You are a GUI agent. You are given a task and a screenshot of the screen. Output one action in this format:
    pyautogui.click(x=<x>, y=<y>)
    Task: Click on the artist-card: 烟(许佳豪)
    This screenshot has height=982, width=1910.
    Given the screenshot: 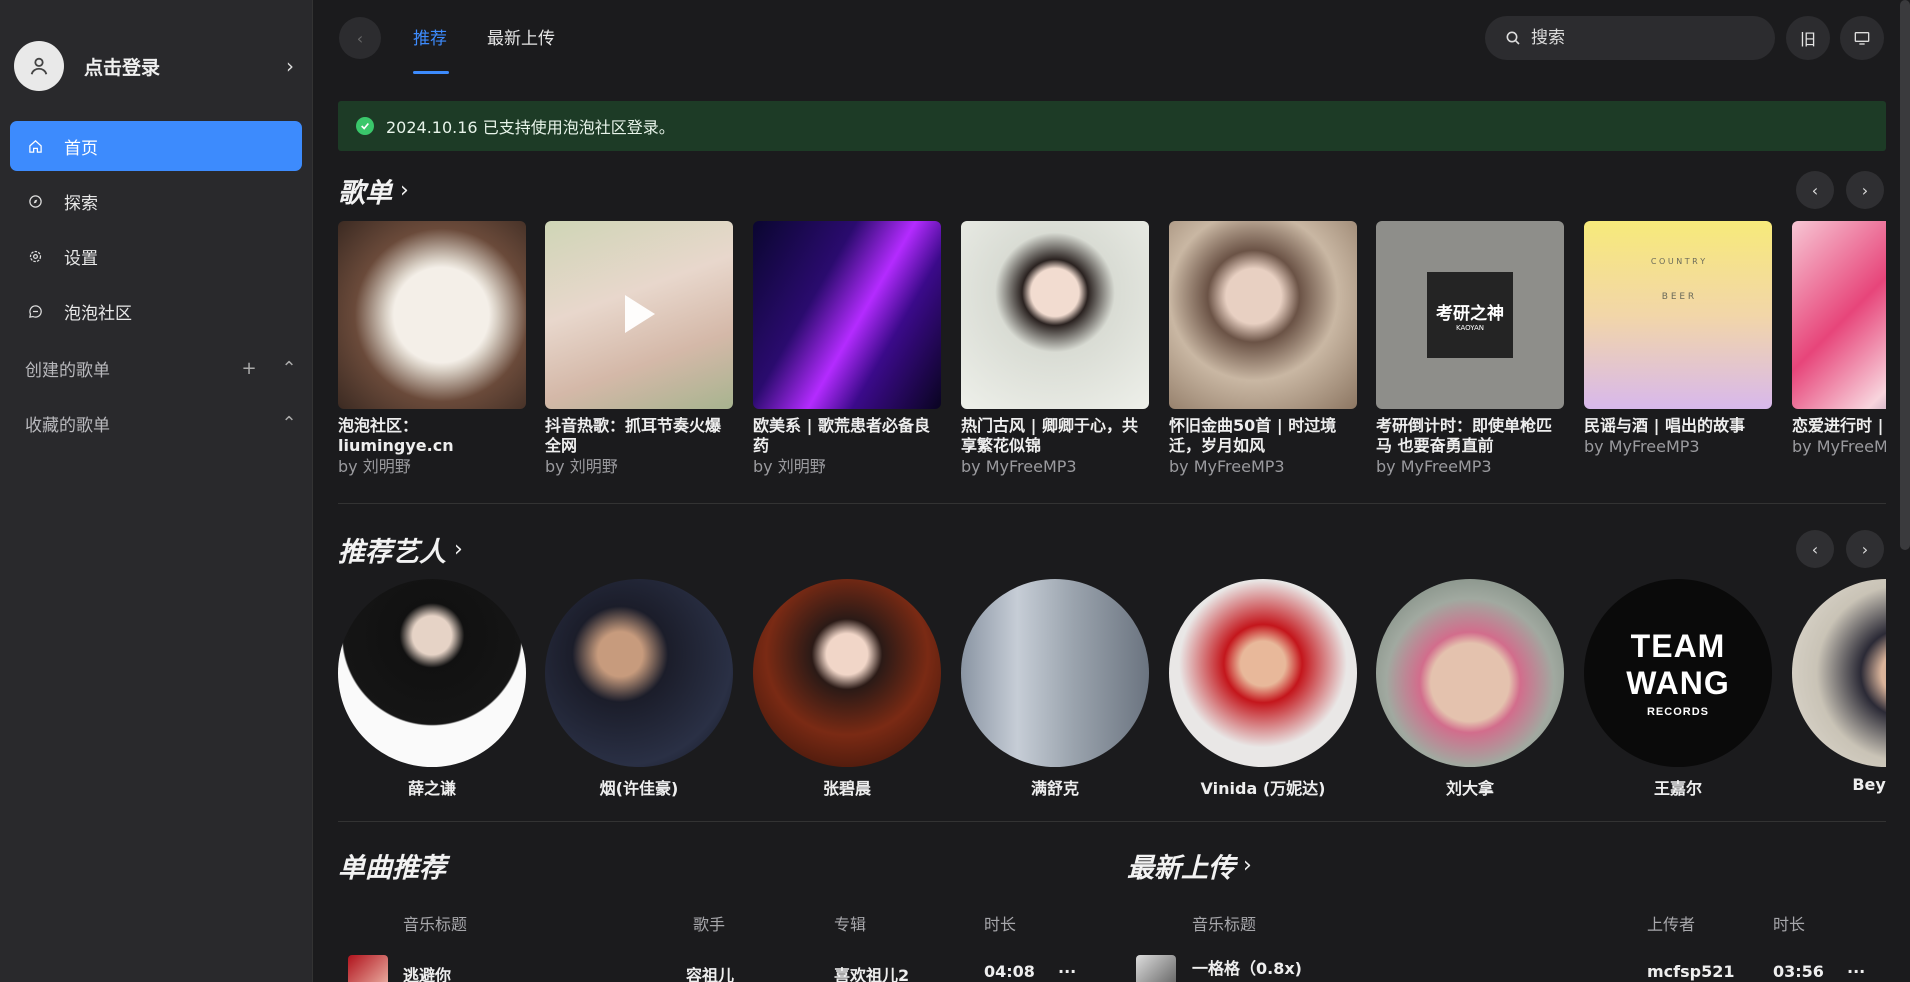 What is the action you would take?
    pyautogui.click(x=639, y=689)
    